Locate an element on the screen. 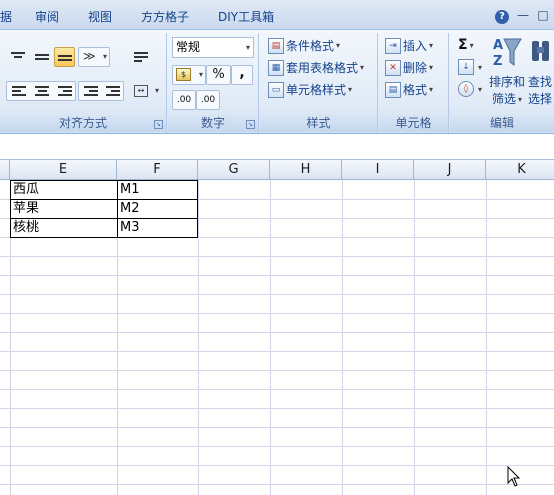 The height and width of the screenshot is (495, 554). formula-bar is located at coordinates (277, 147).